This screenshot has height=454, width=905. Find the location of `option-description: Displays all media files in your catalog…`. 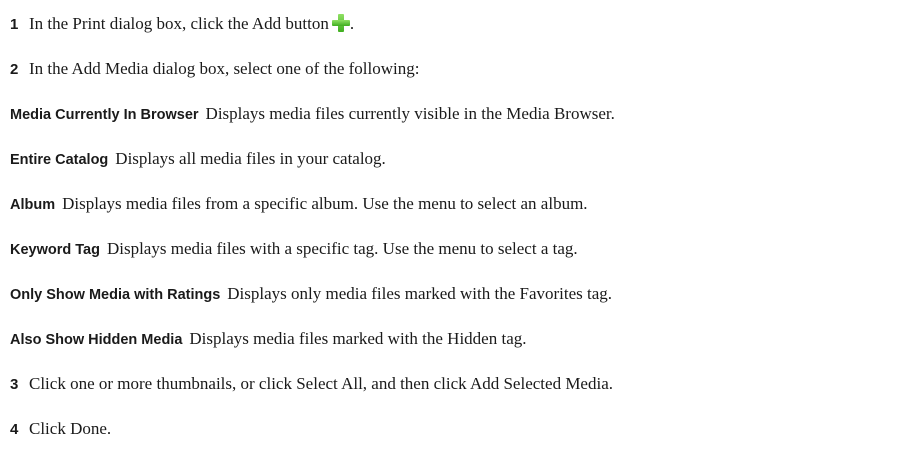

option-description: Displays all media files in your catalog… is located at coordinates (250, 158).